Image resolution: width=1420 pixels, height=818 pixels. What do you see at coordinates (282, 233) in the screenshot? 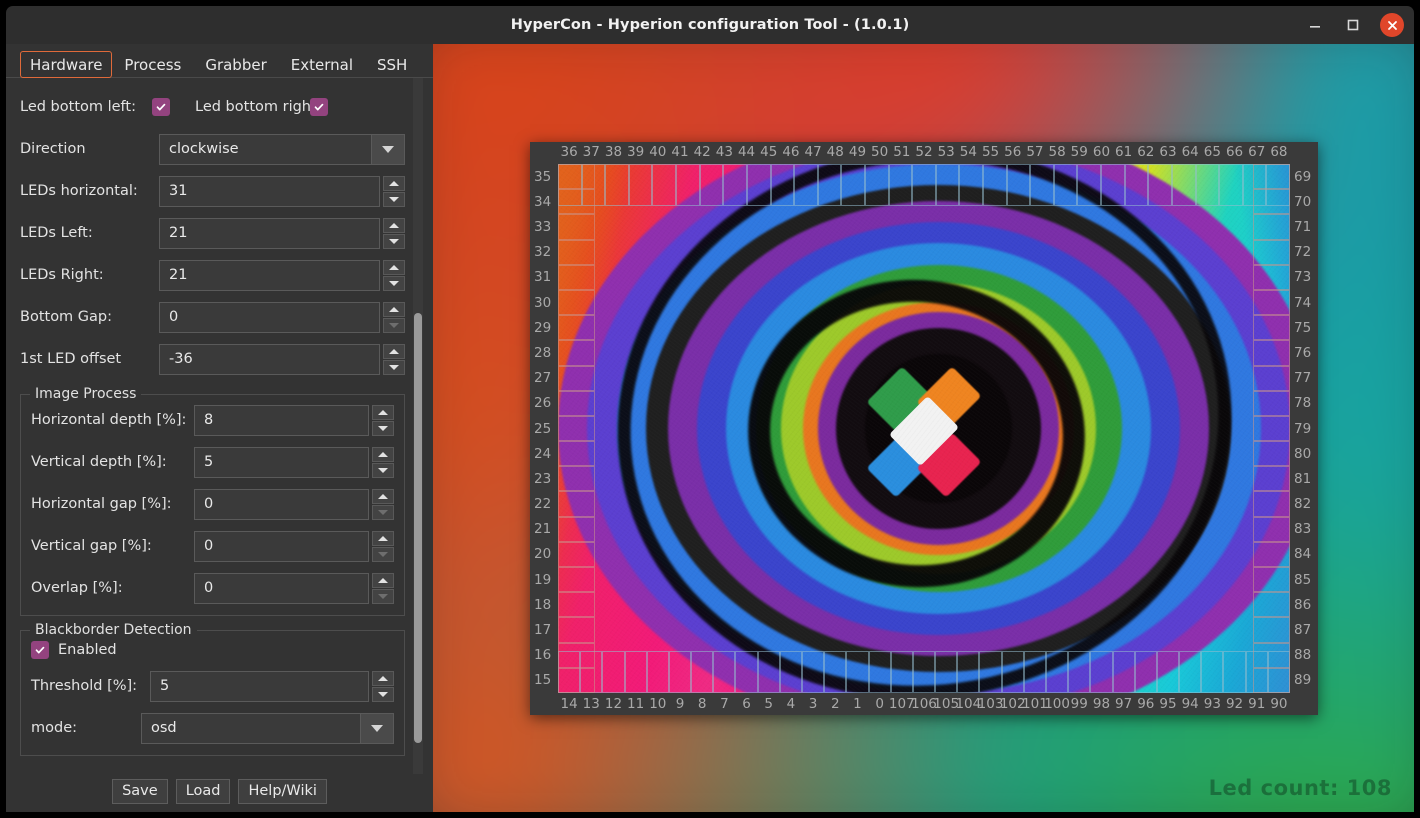
I see `leds-left-stepper: 21` at bounding box center [282, 233].